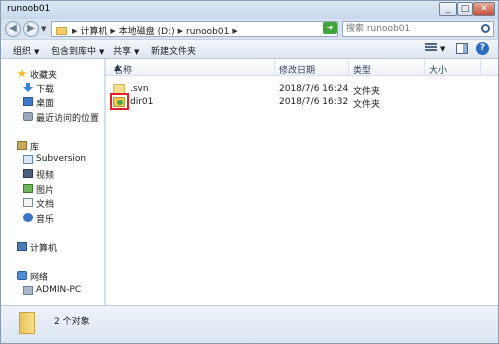  Describe the element at coordinates (438, 71) in the screenshot. I see `column-header-label: 大小` at that location.